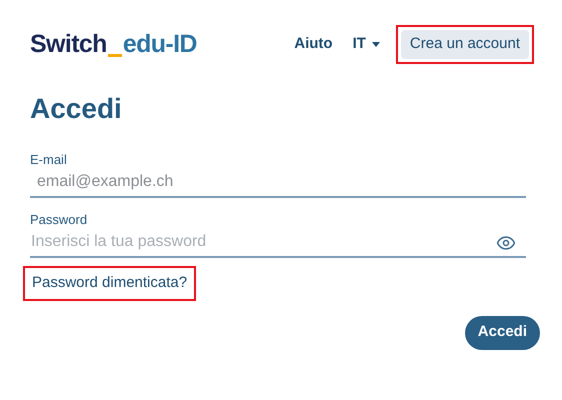  I want to click on sign-in-button: Accedi, so click(502, 333).